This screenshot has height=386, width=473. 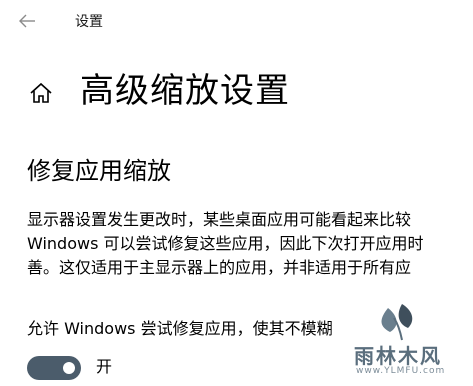 What do you see at coordinates (398, 356) in the screenshot?
I see `watermark-text: 雨林木风` at bounding box center [398, 356].